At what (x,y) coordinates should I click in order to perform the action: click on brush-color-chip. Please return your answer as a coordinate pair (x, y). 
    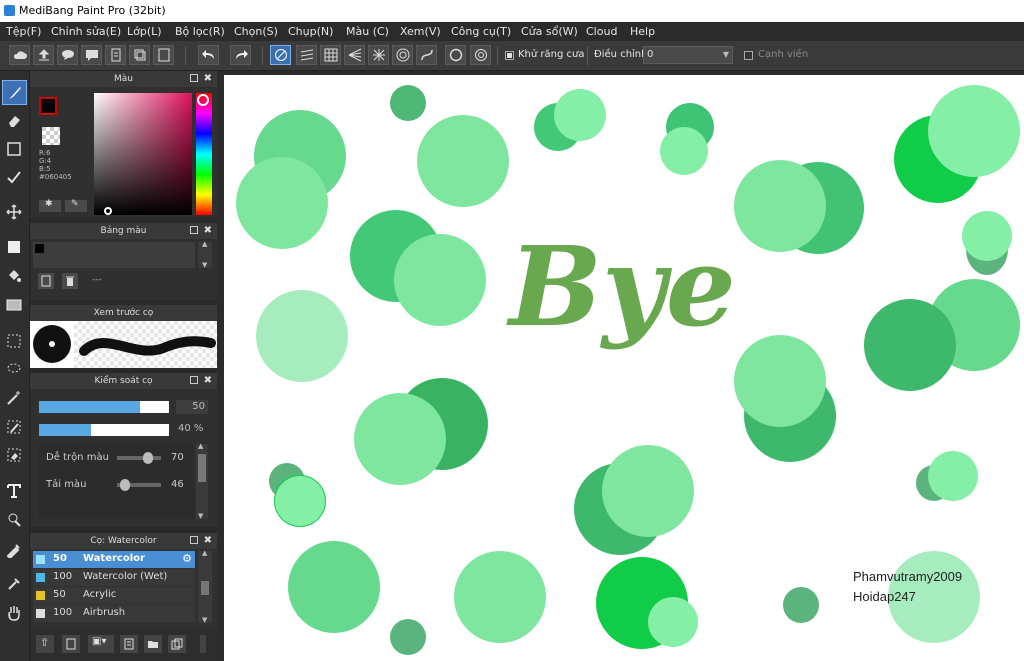
    Looking at the image, I should click on (40, 559).